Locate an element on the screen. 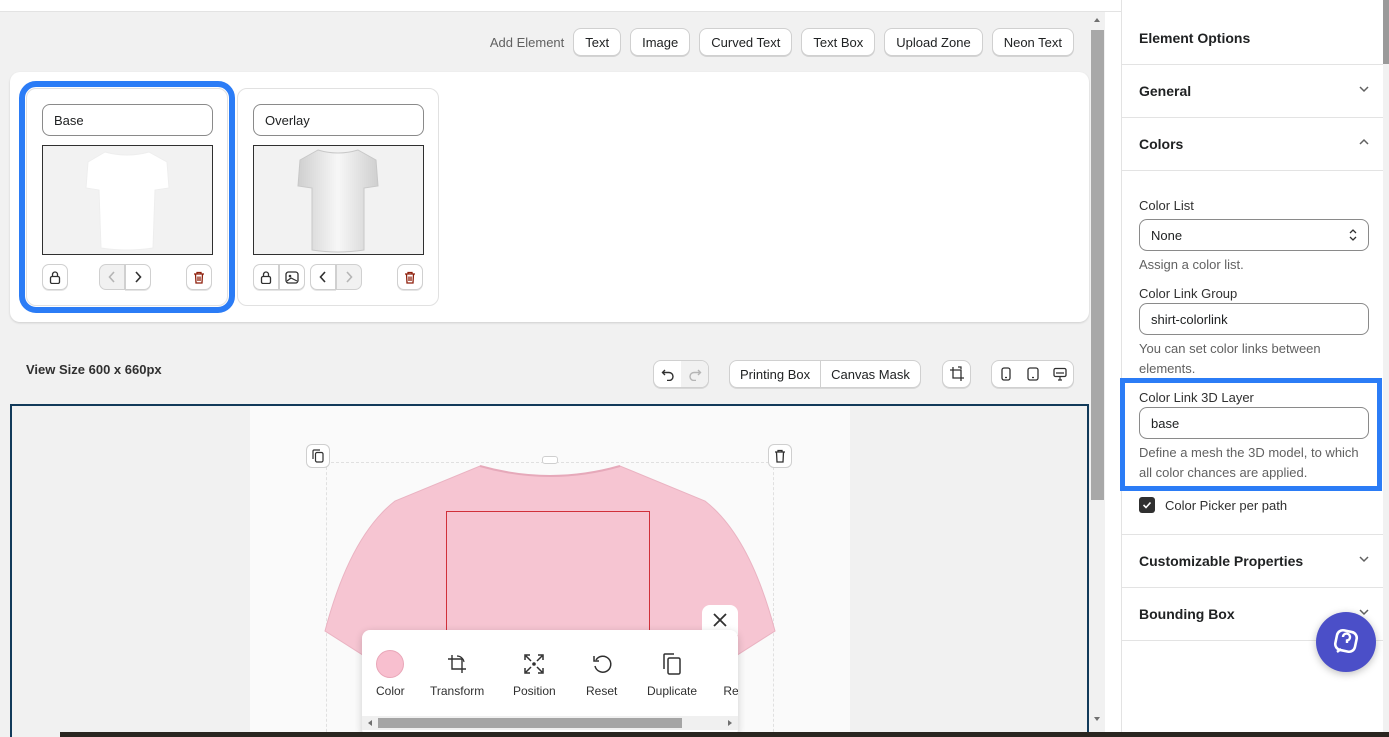  reset-tool-label: Reset is located at coordinates (602, 691).